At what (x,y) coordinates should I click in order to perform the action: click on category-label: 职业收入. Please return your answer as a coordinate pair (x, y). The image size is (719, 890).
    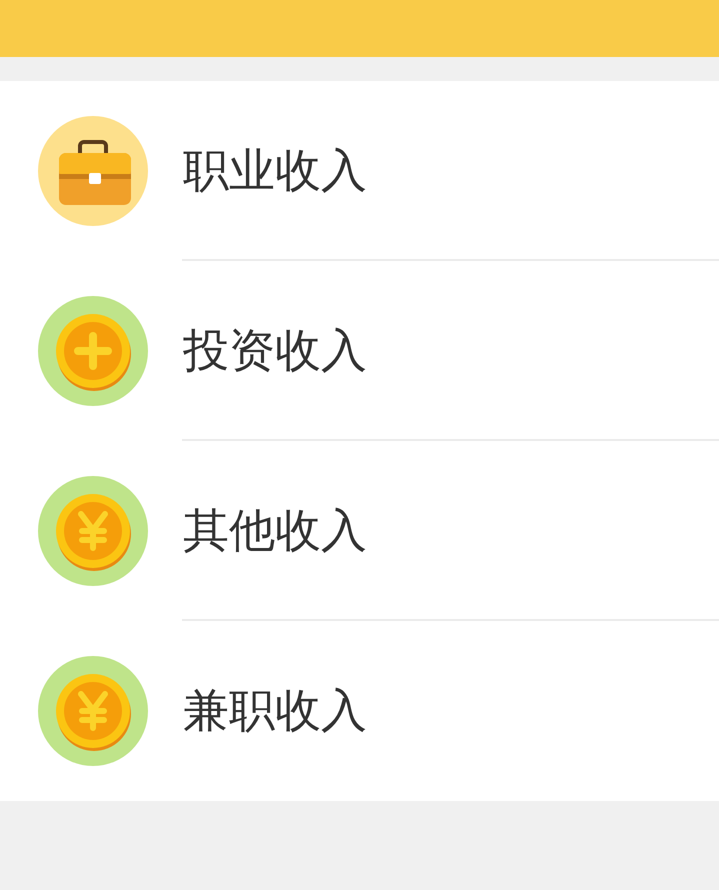
    Looking at the image, I should click on (275, 171).